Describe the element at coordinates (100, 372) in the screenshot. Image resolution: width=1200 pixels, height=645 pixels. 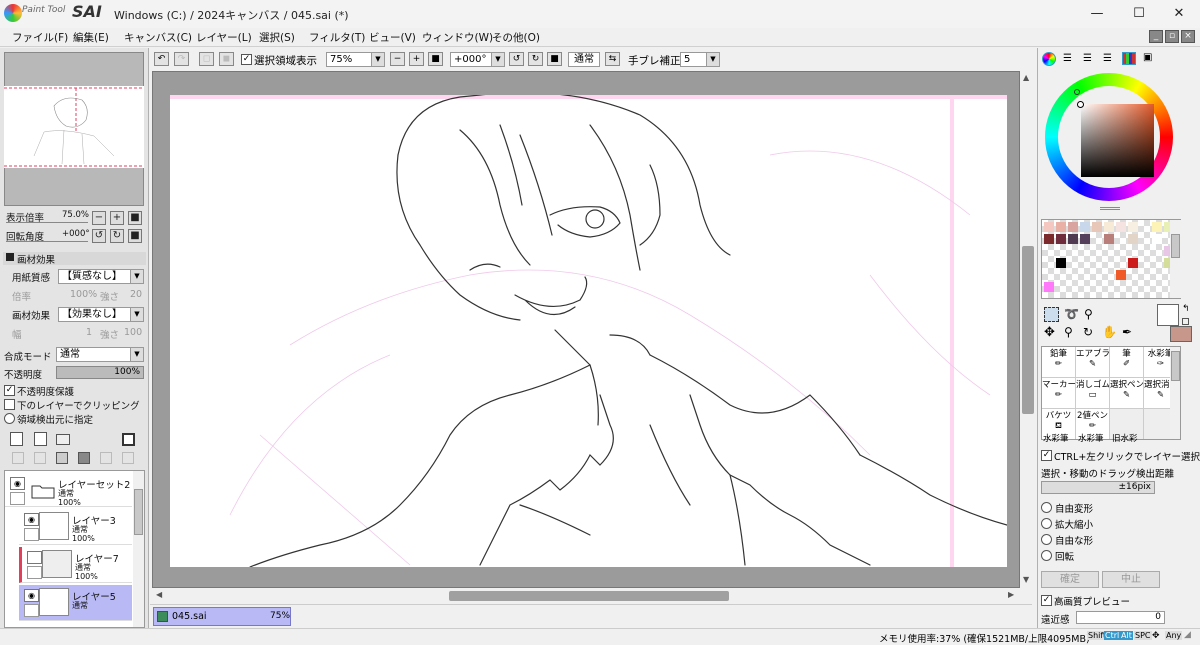
I see `opacity-slider: 100%` at that location.